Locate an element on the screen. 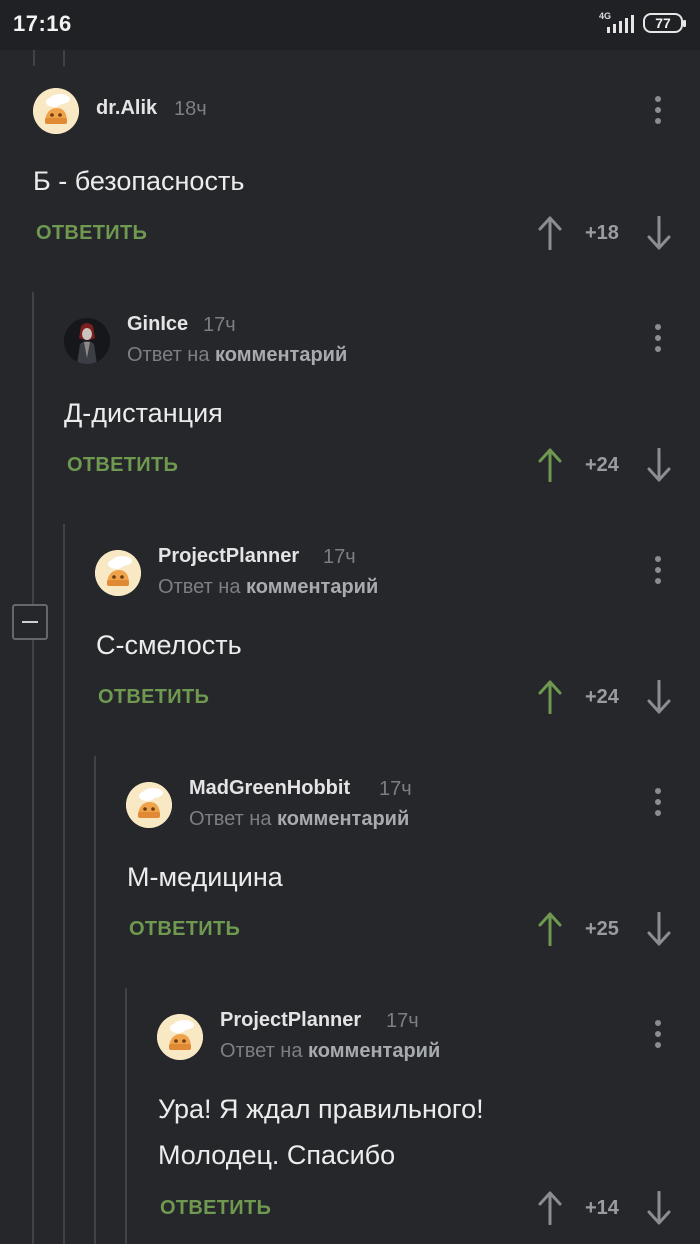 The width and height of the screenshot is (700, 1244). comment-text: Д-дистанция is located at coordinates (143, 413).